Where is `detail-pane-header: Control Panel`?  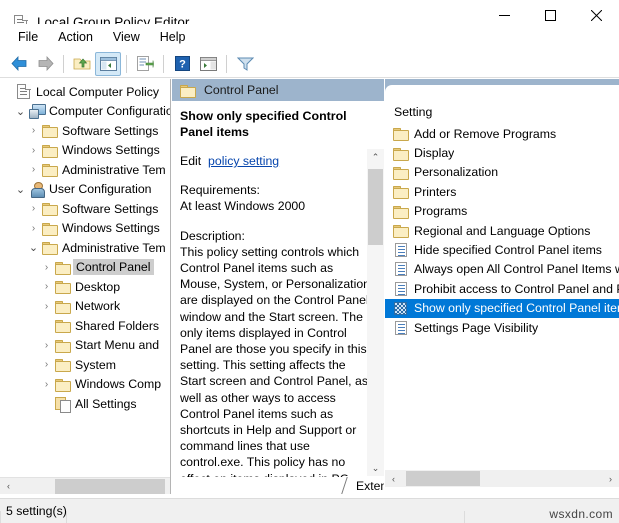
detail-pane-header: Control Panel is located at coordinates (278, 90).